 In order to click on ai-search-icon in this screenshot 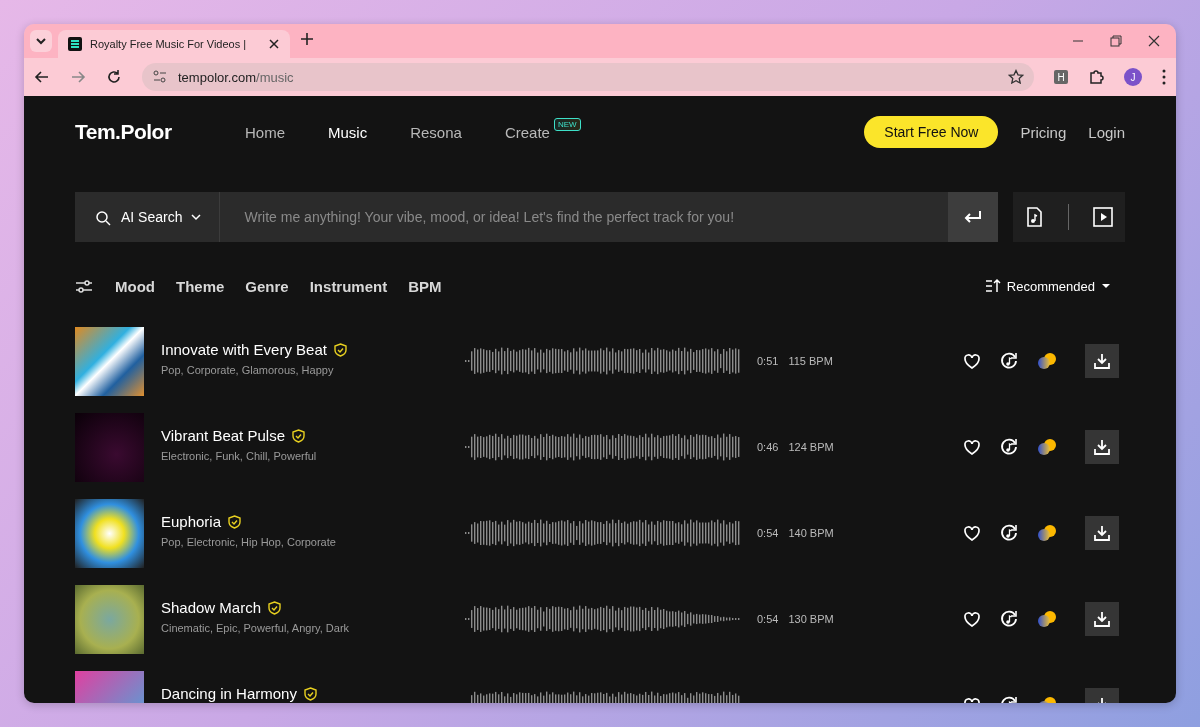, I will do `click(104, 217)`.